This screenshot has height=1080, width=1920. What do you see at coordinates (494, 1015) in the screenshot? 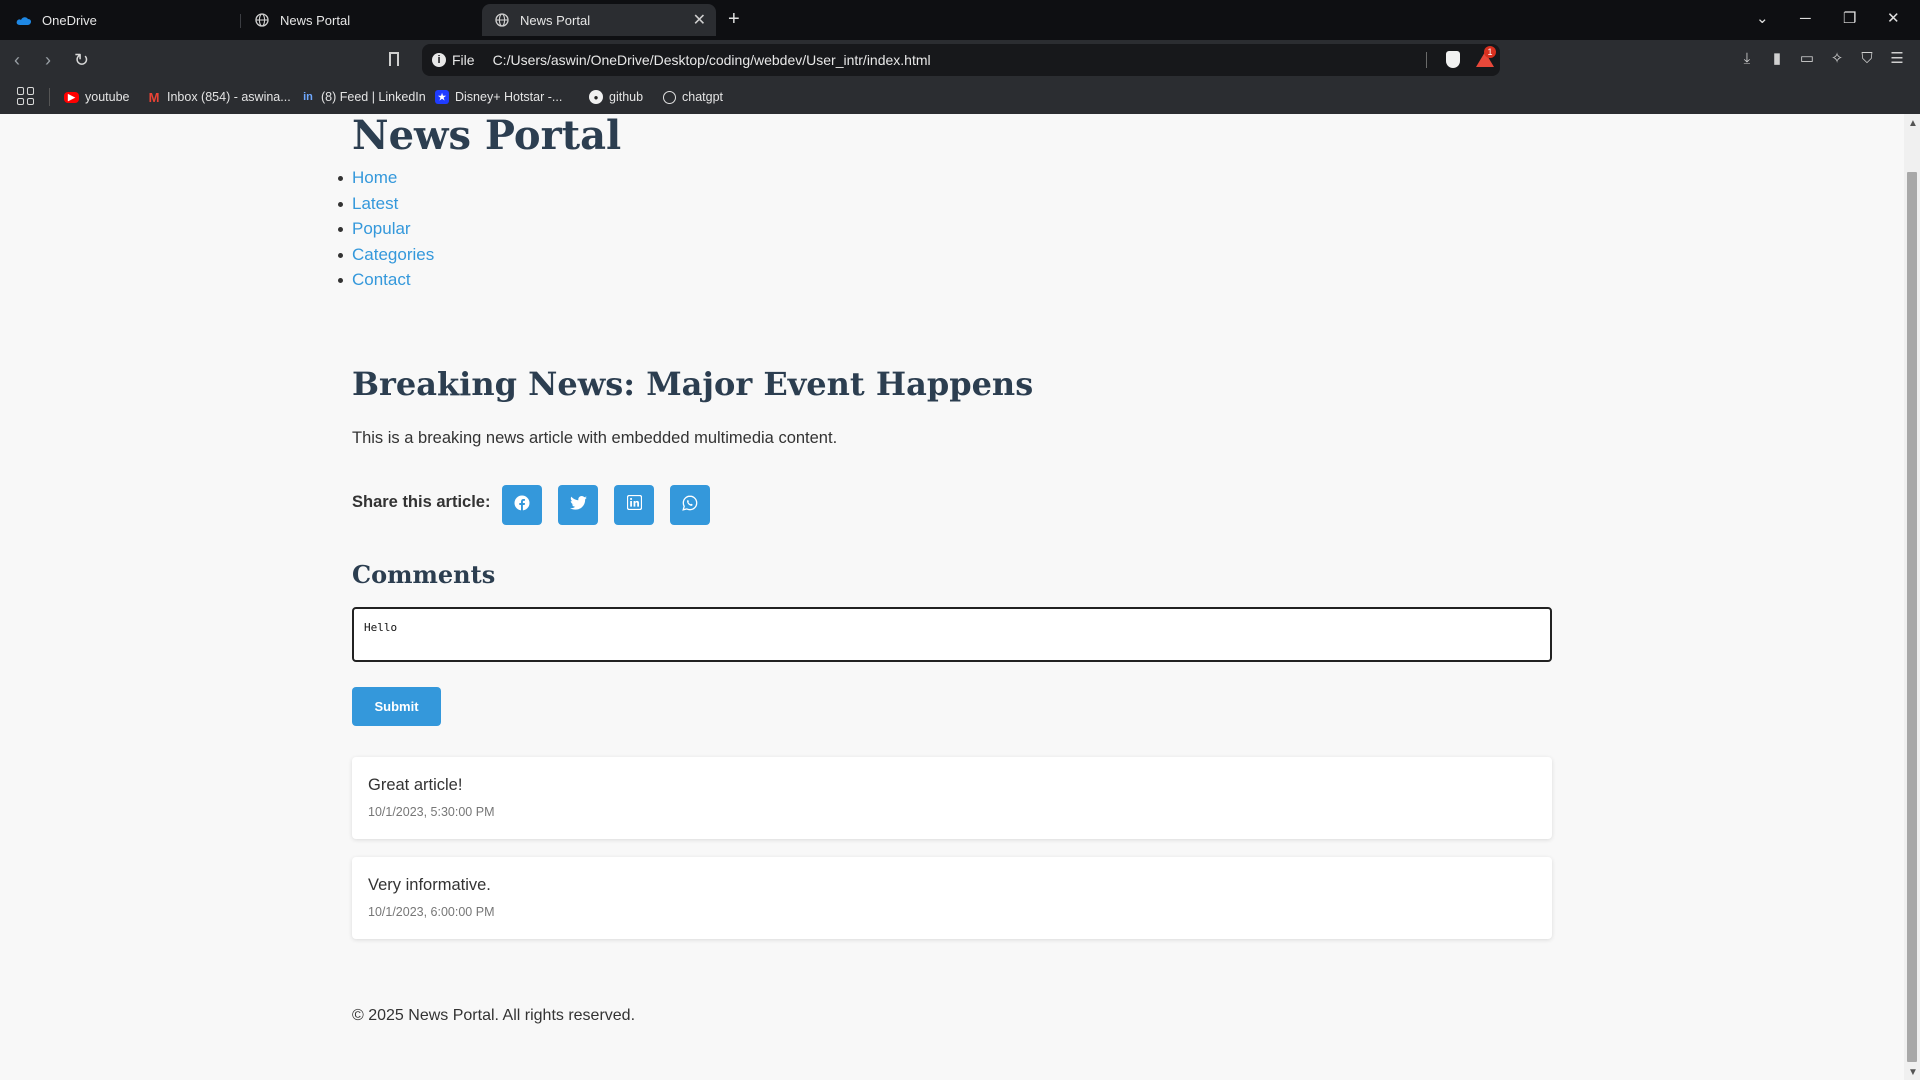
I see `footer-copyright: © 2025 News Portal. All rights reserved.` at bounding box center [494, 1015].